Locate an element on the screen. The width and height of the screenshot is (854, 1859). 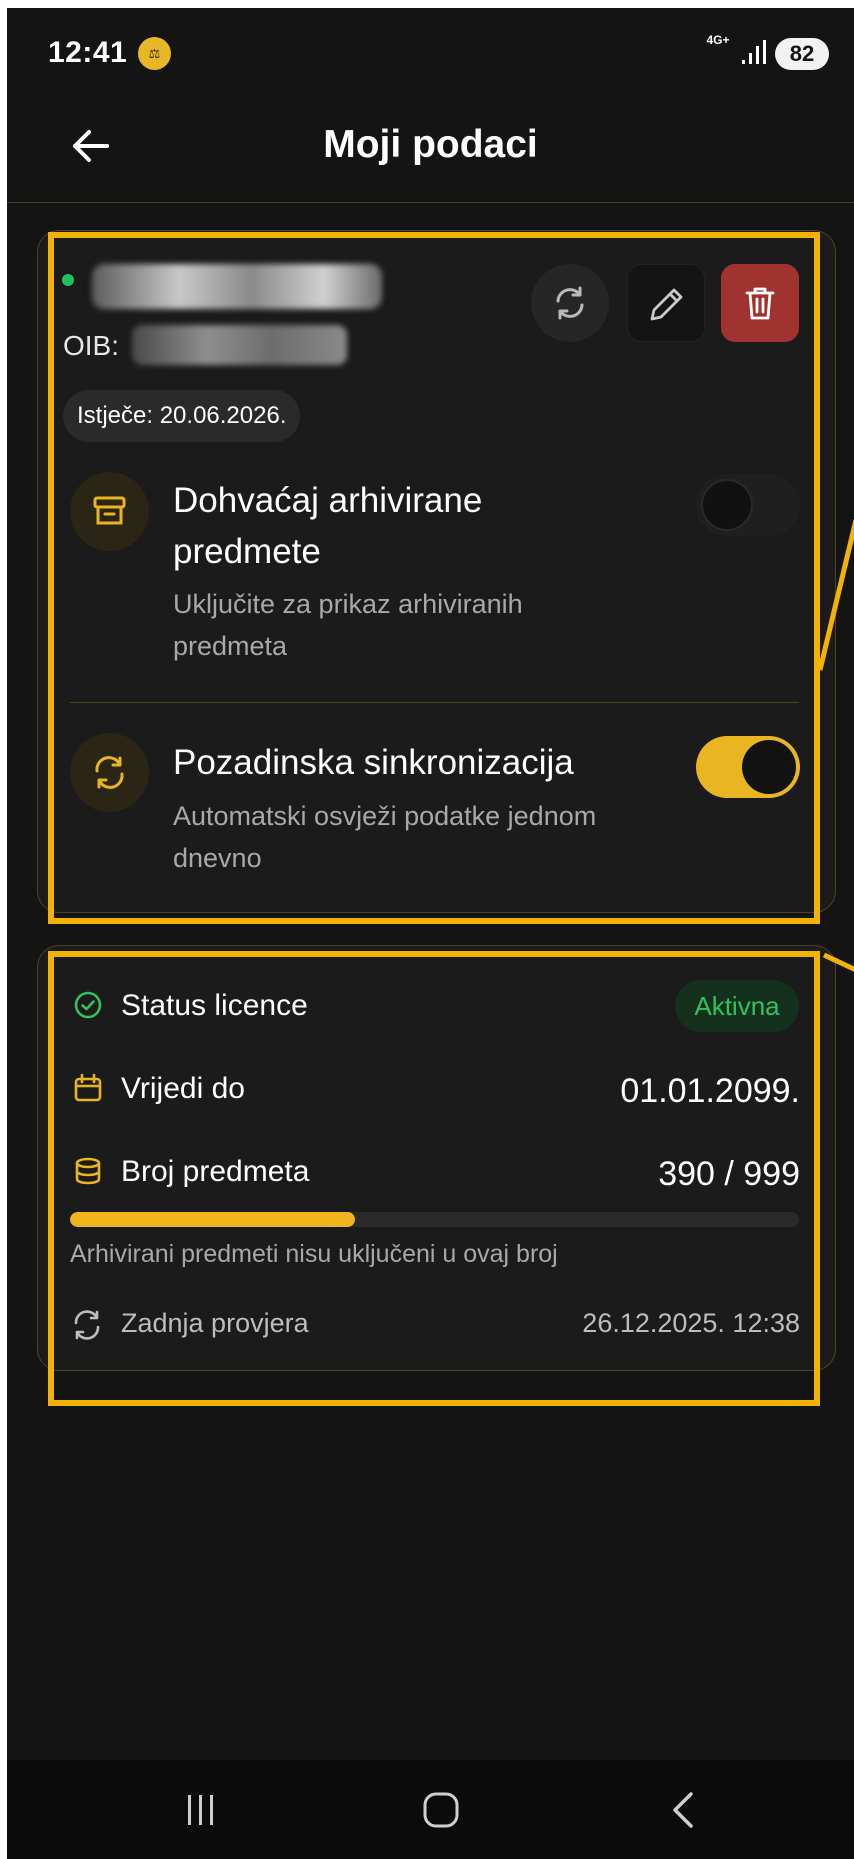
signal-icon is located at coordinates (754, 52).